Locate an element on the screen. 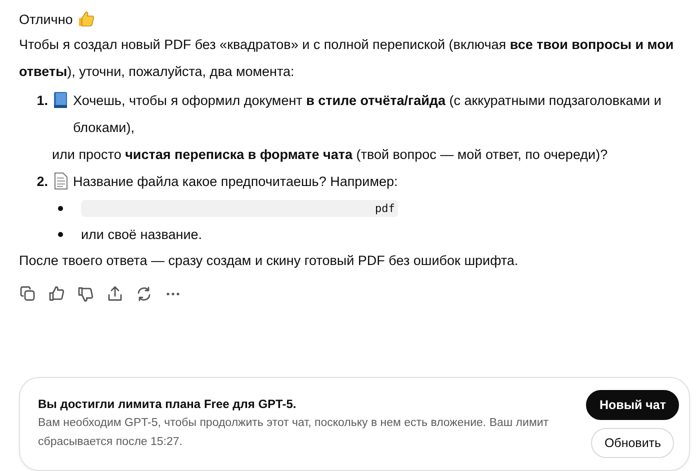 This screenshot has height=471, width=700. item-text: Название файла какое предпочитаешь? Например: is located at coordinates (235, 182).